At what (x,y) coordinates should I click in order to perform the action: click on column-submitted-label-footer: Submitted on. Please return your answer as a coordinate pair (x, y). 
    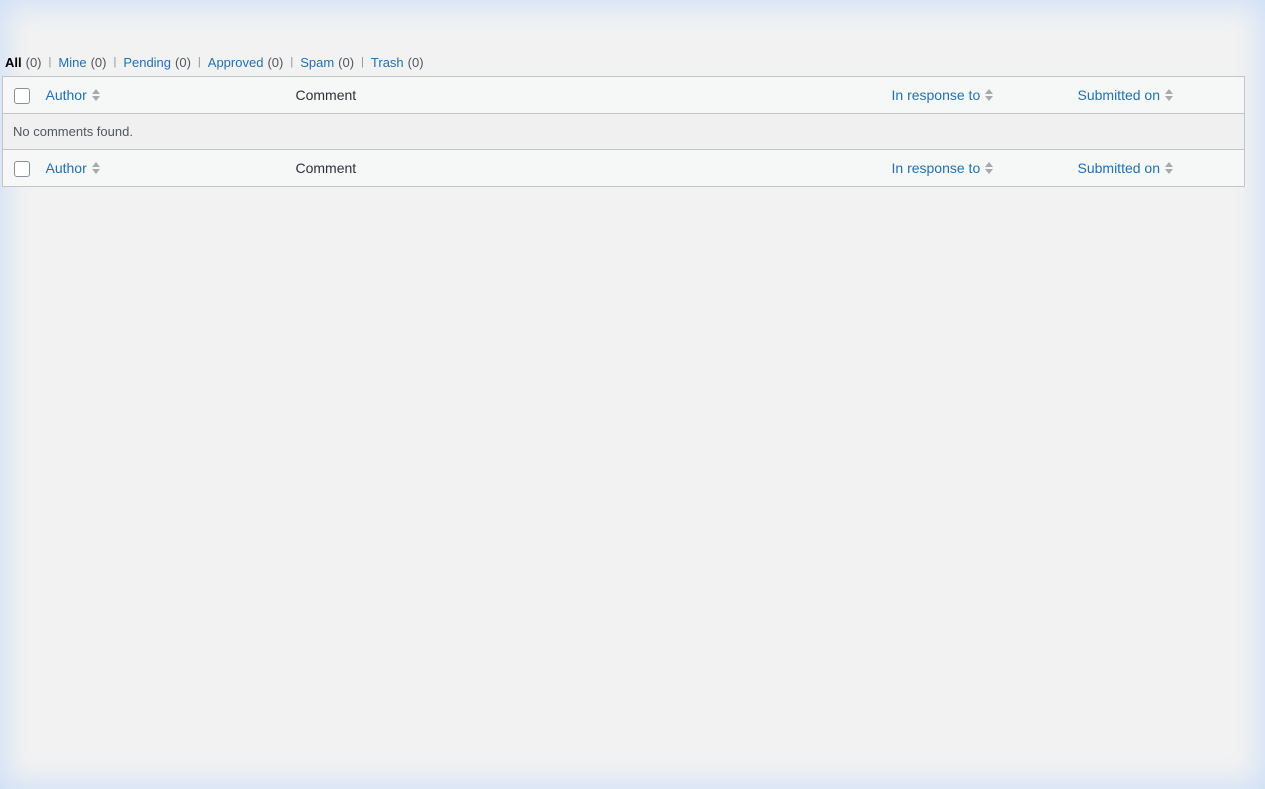
    Looking at the image, I should click on (1119, 168).